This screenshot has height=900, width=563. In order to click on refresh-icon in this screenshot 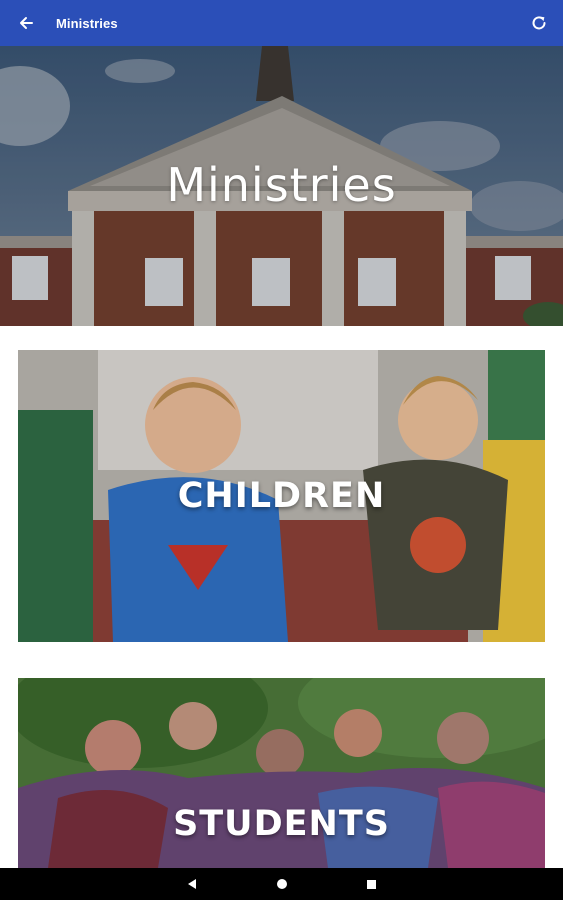, I will do `click(539, 23)`.